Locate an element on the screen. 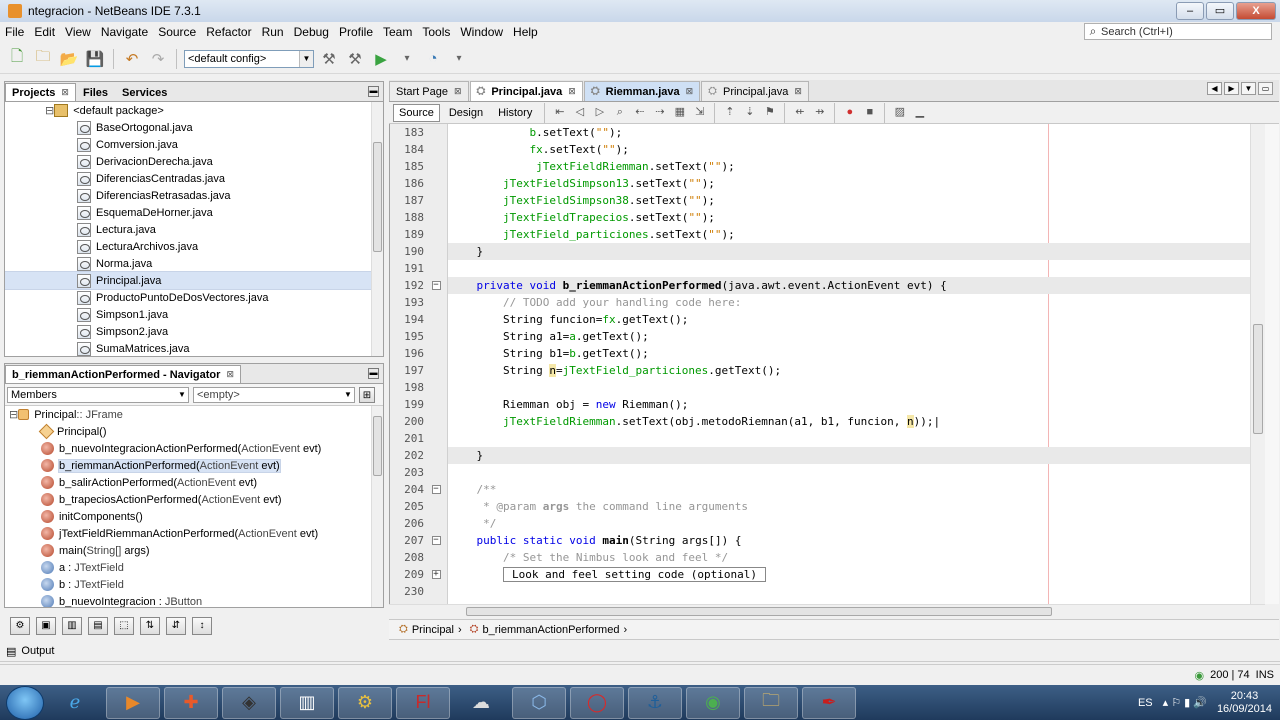  tree-package: ⊟ <default package> is located at coordinates (194, 110).